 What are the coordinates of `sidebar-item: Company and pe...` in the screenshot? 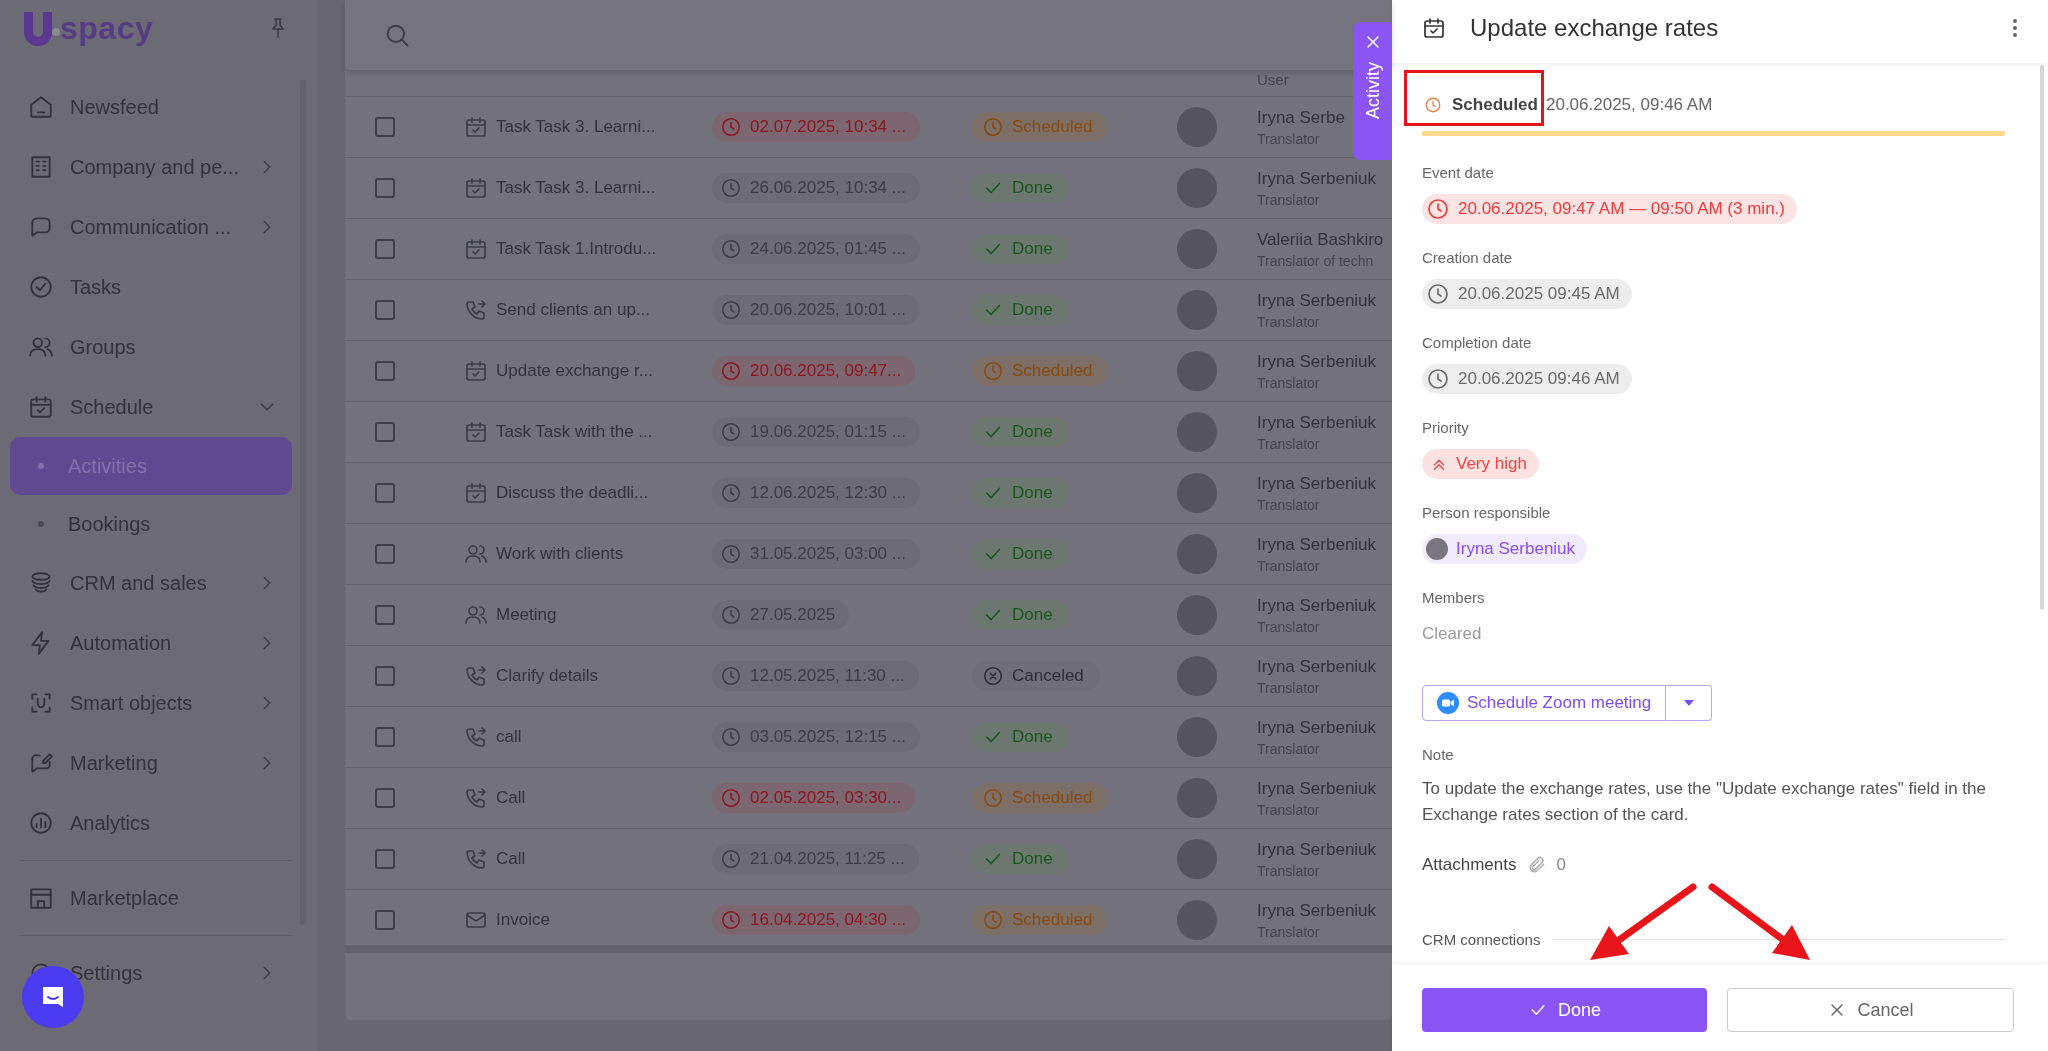 It's located at (151, 167).